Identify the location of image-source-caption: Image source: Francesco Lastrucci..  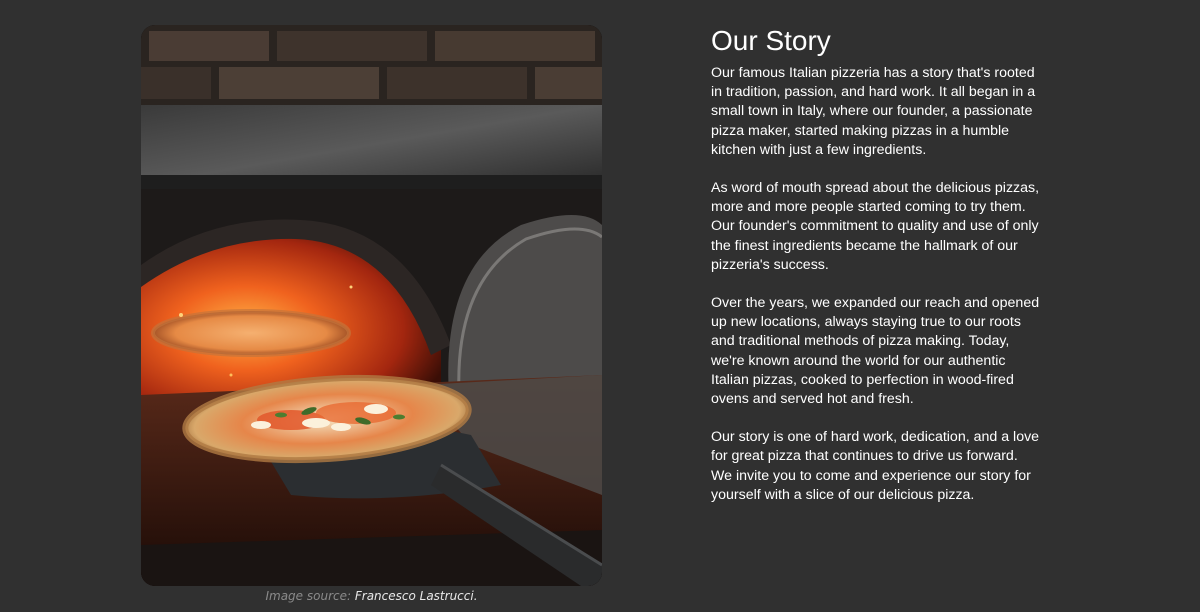
(371, 596).